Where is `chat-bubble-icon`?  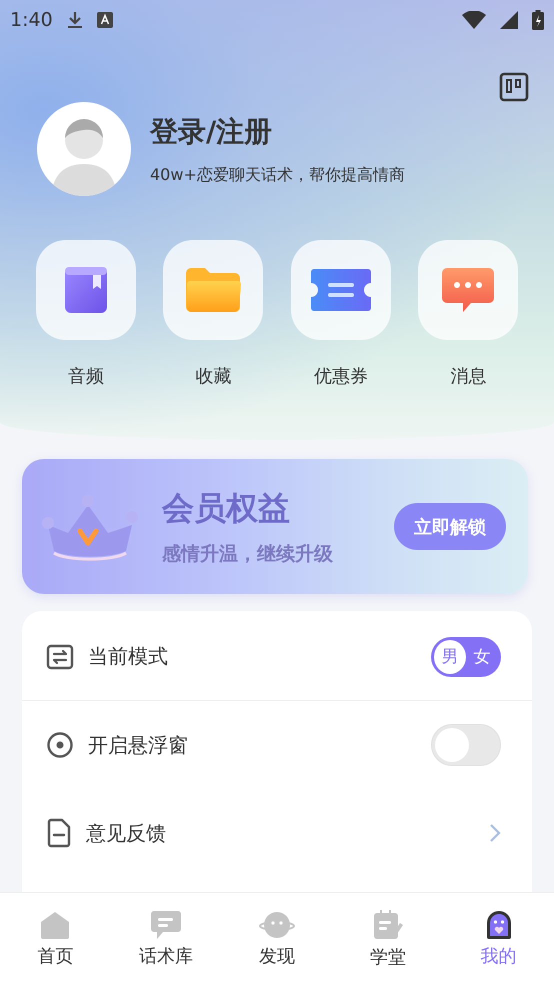 chat-bubble-icon is located at coordinates (468, 290).